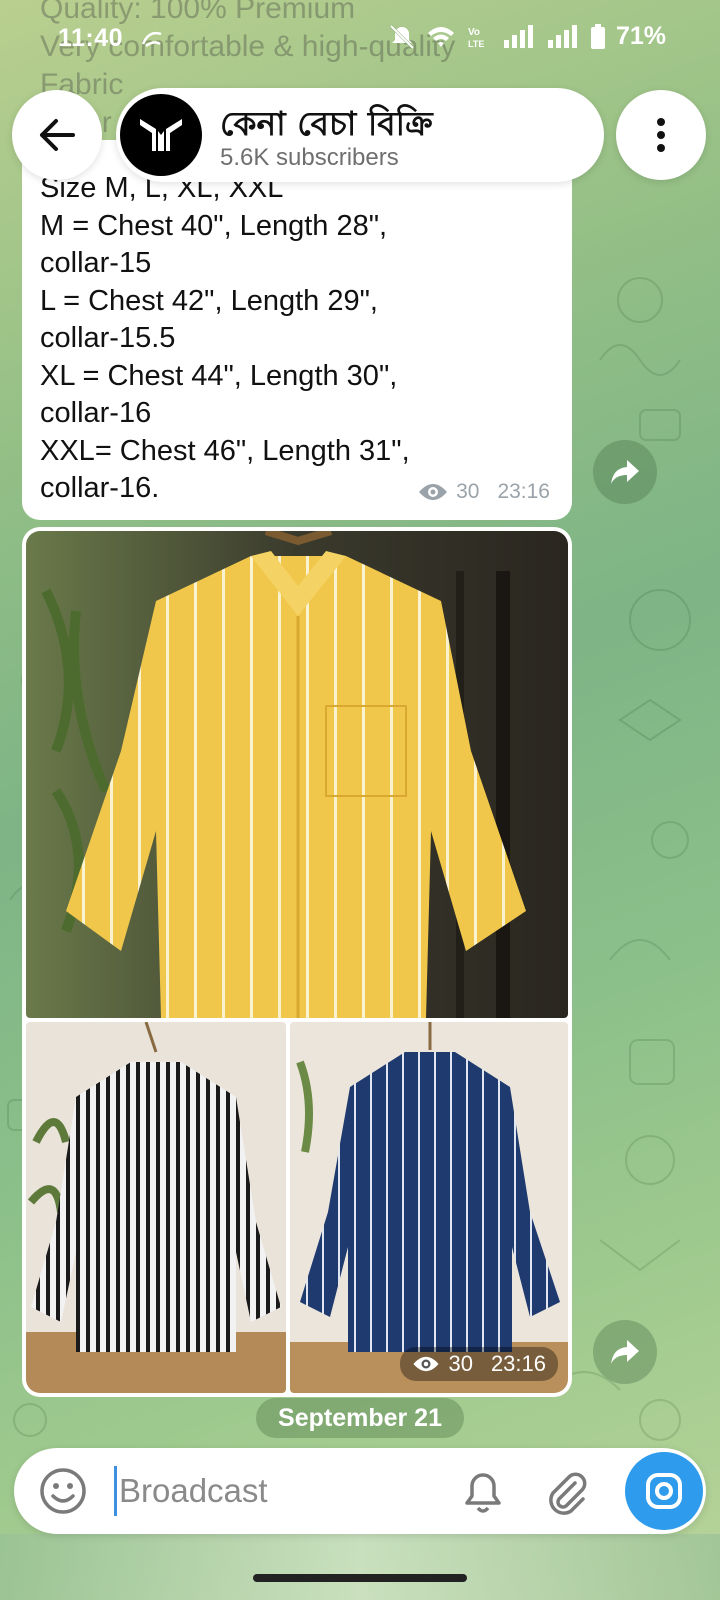 The height and width of the screenshot is (1600, 720). Describe the element at coordinates (96, 413) in the screenshot. I see `message-line: collar-16` at that location.